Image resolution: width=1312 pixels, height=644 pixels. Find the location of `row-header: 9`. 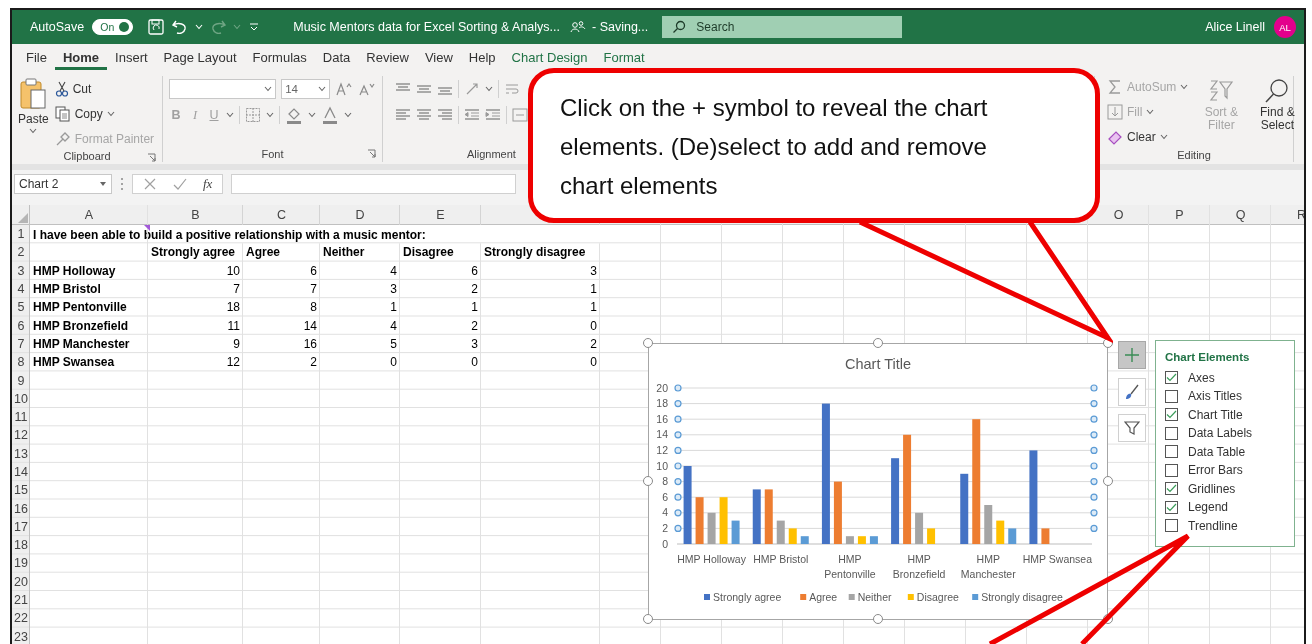

row-header: 9 is located at coordinates (21, 380).